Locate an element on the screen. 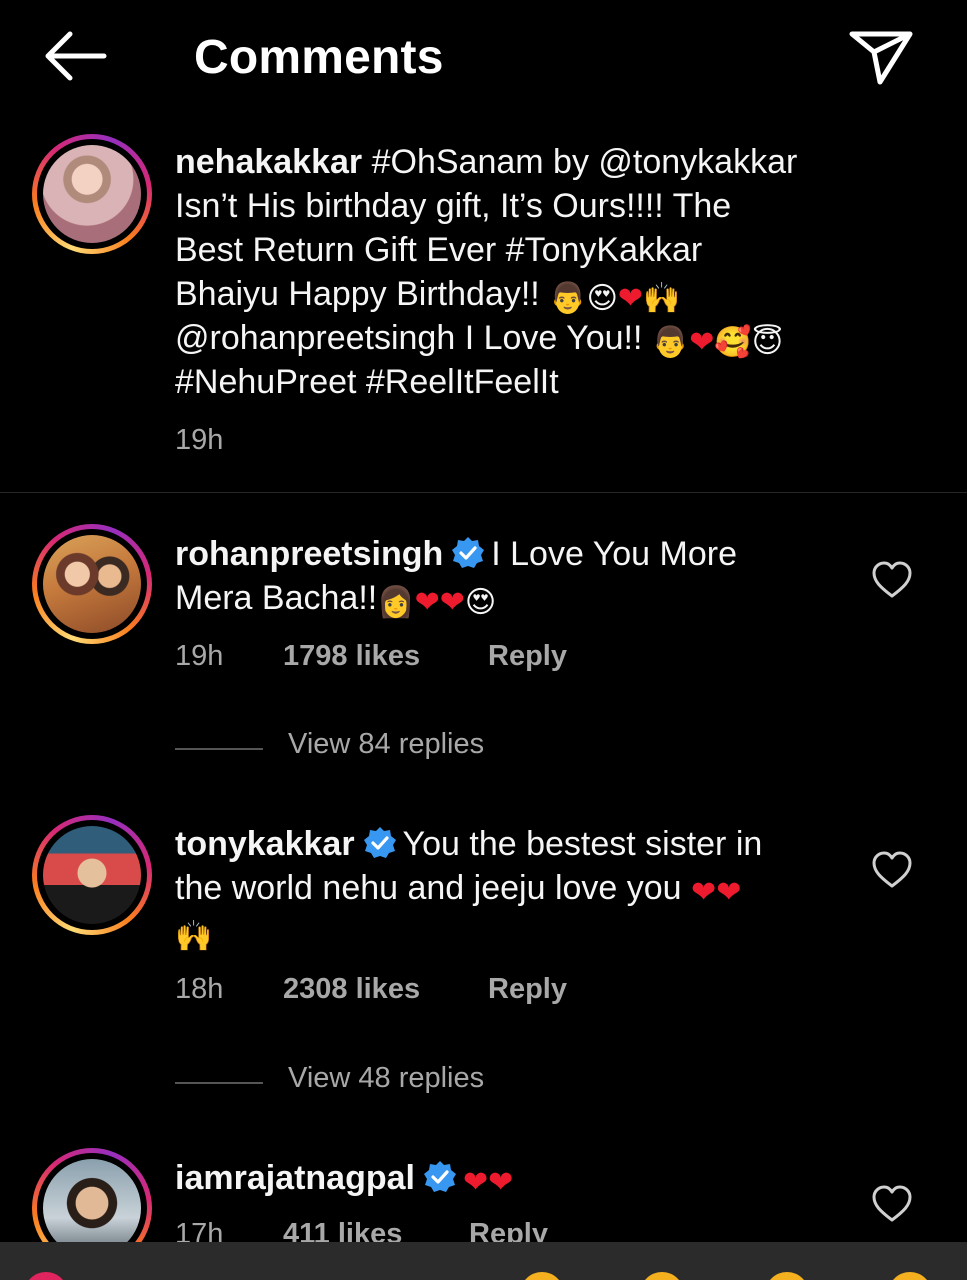  divider is located at coordinates (483, 492).